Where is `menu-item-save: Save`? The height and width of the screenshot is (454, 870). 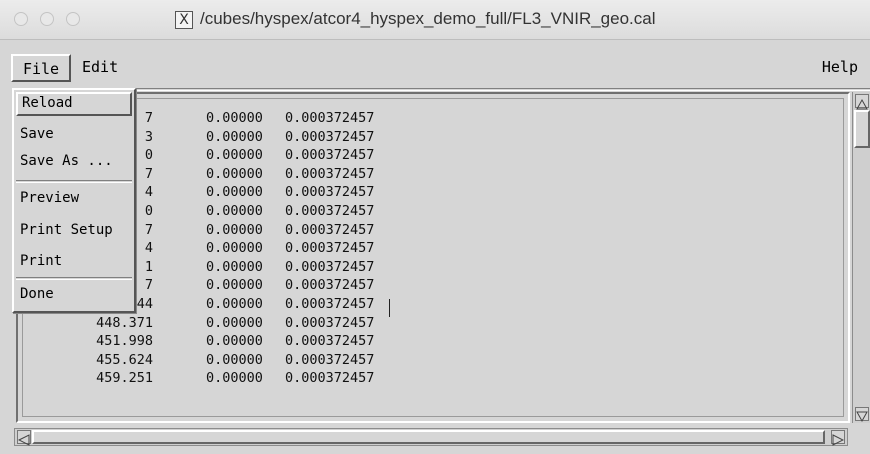 menu-item-save: Save is located at coordinates (74, 135).